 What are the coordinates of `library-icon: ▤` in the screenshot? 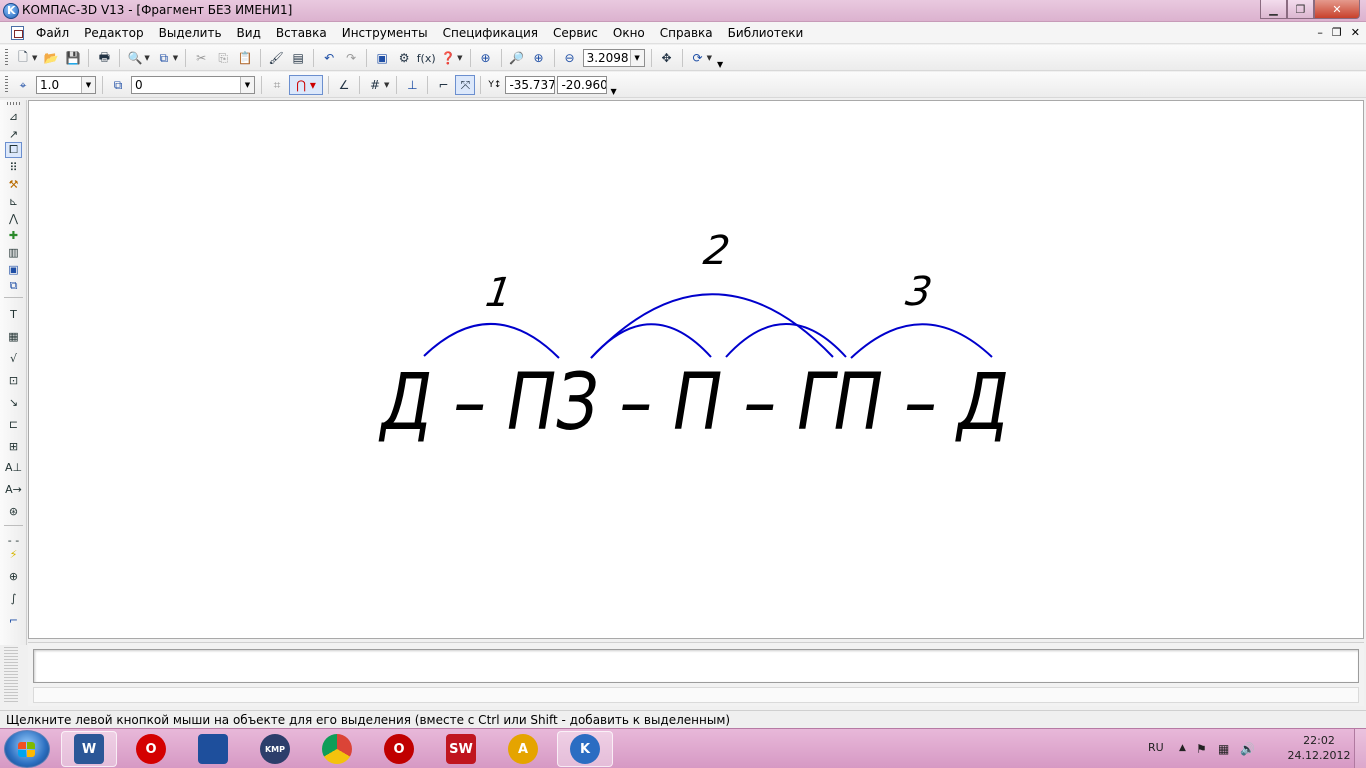 It's located at (298, 58).